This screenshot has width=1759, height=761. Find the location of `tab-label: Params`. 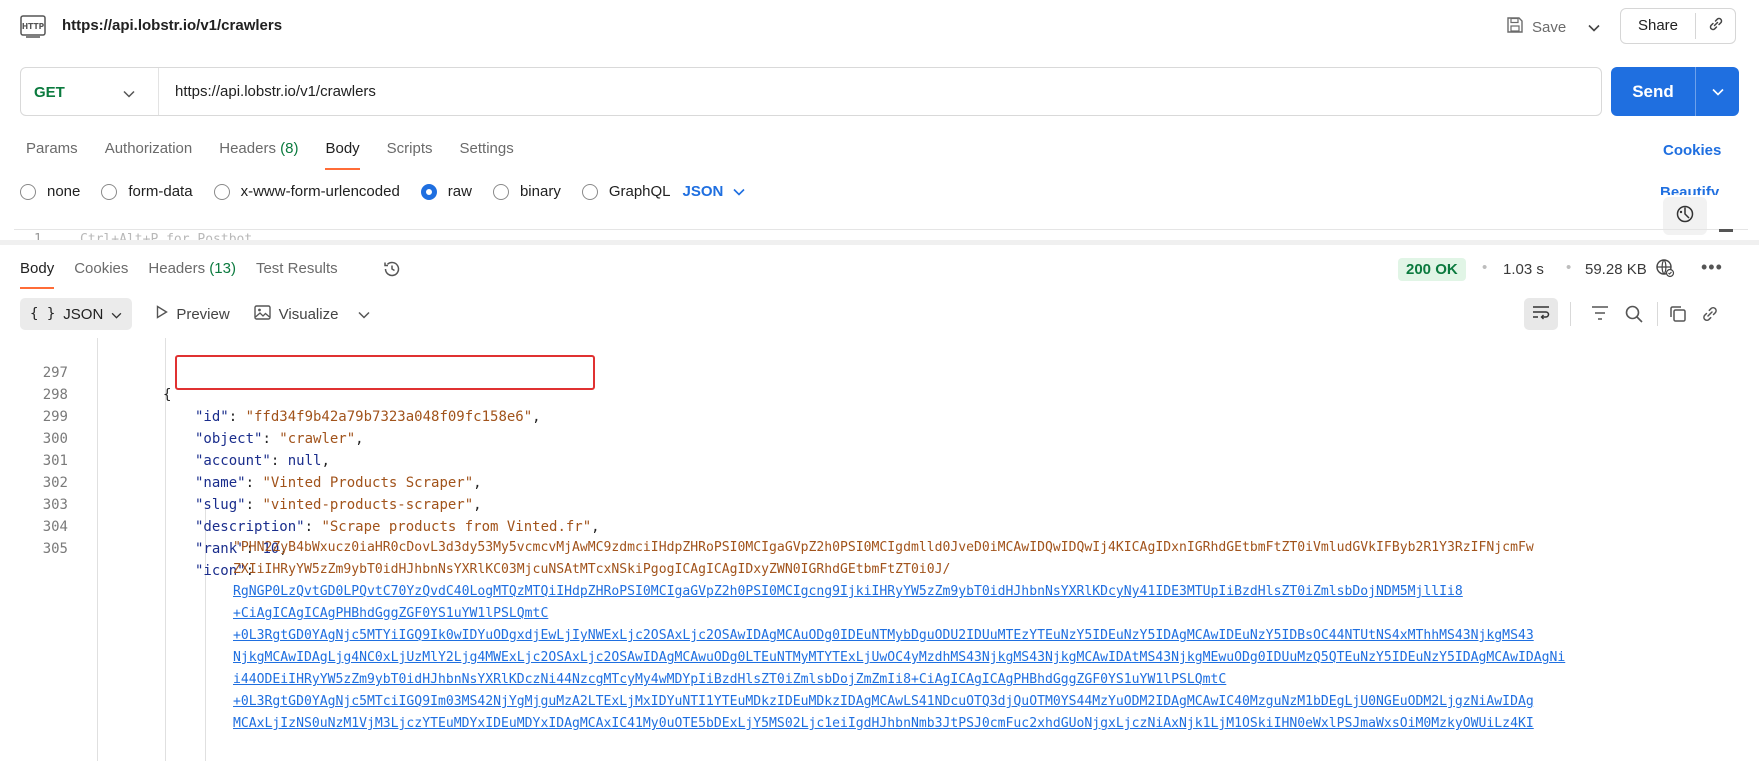

tab-label: Params is located at coordinates (52, 148).